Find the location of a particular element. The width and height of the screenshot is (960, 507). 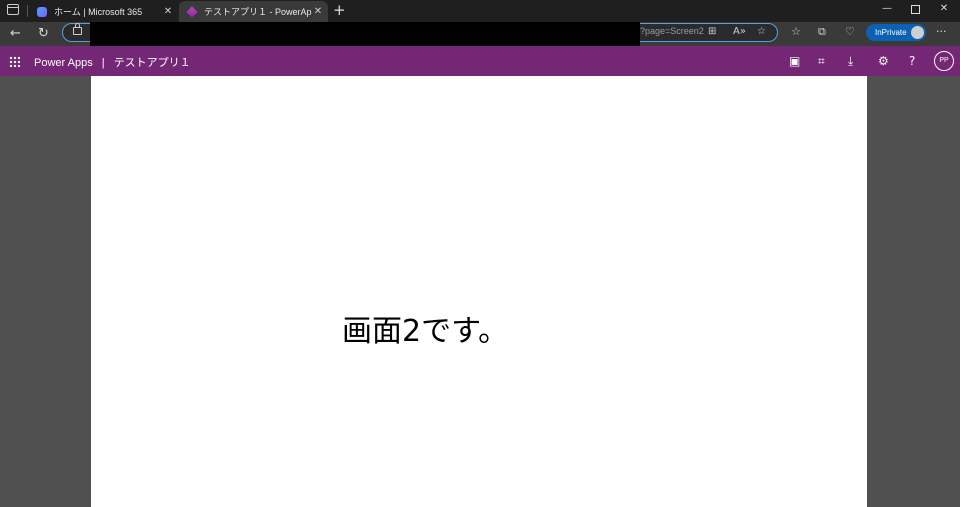

read-aloud-icon: A» is located at coordinates (739, 31).